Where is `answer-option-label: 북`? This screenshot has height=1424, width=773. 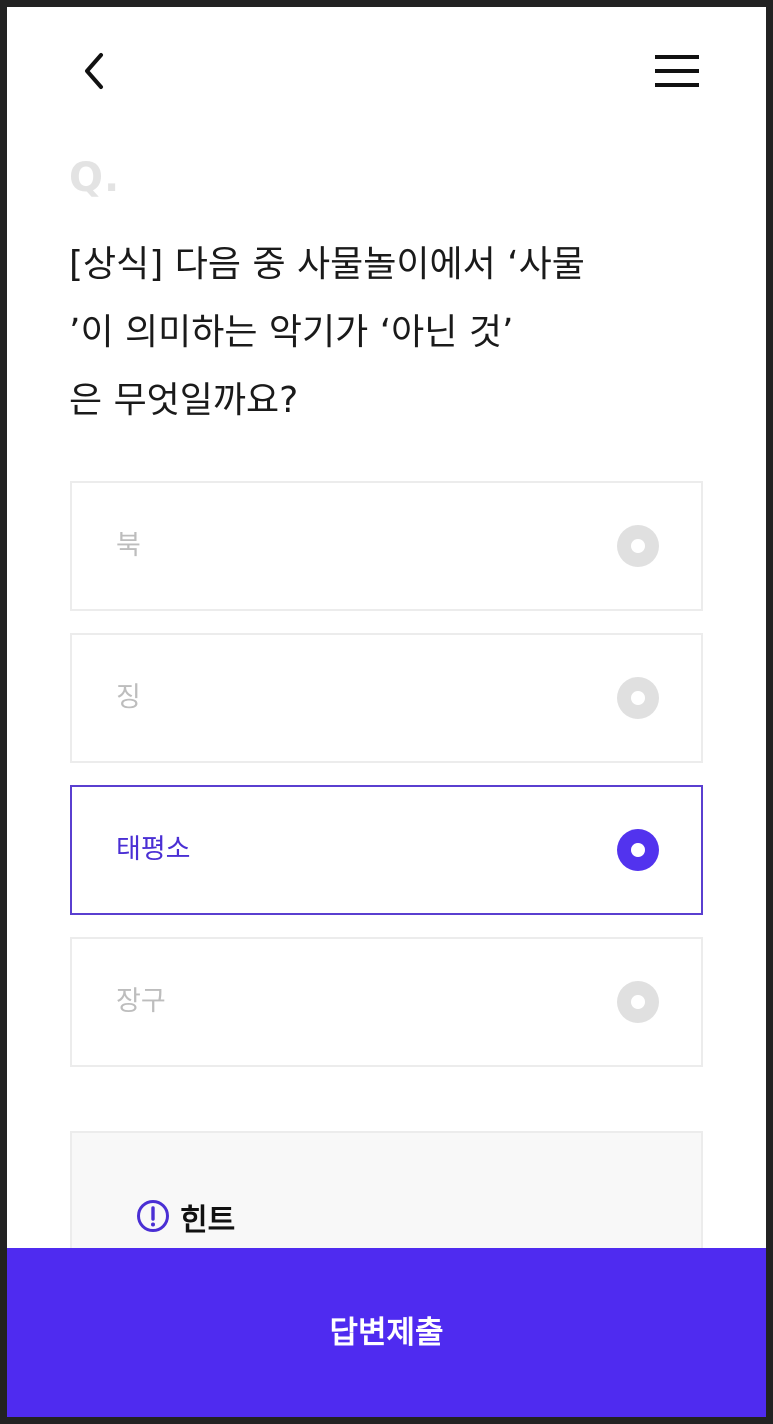 answer-option-label: 북 is located at coordinates (128, 545).